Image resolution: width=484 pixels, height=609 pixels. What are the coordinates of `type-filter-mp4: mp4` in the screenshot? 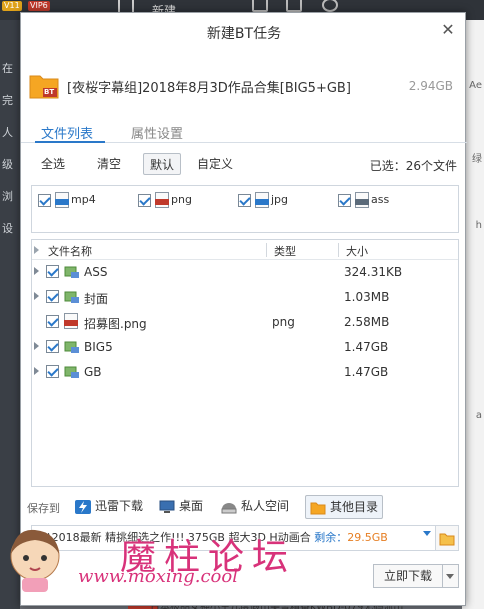 It's located at (67, 201).